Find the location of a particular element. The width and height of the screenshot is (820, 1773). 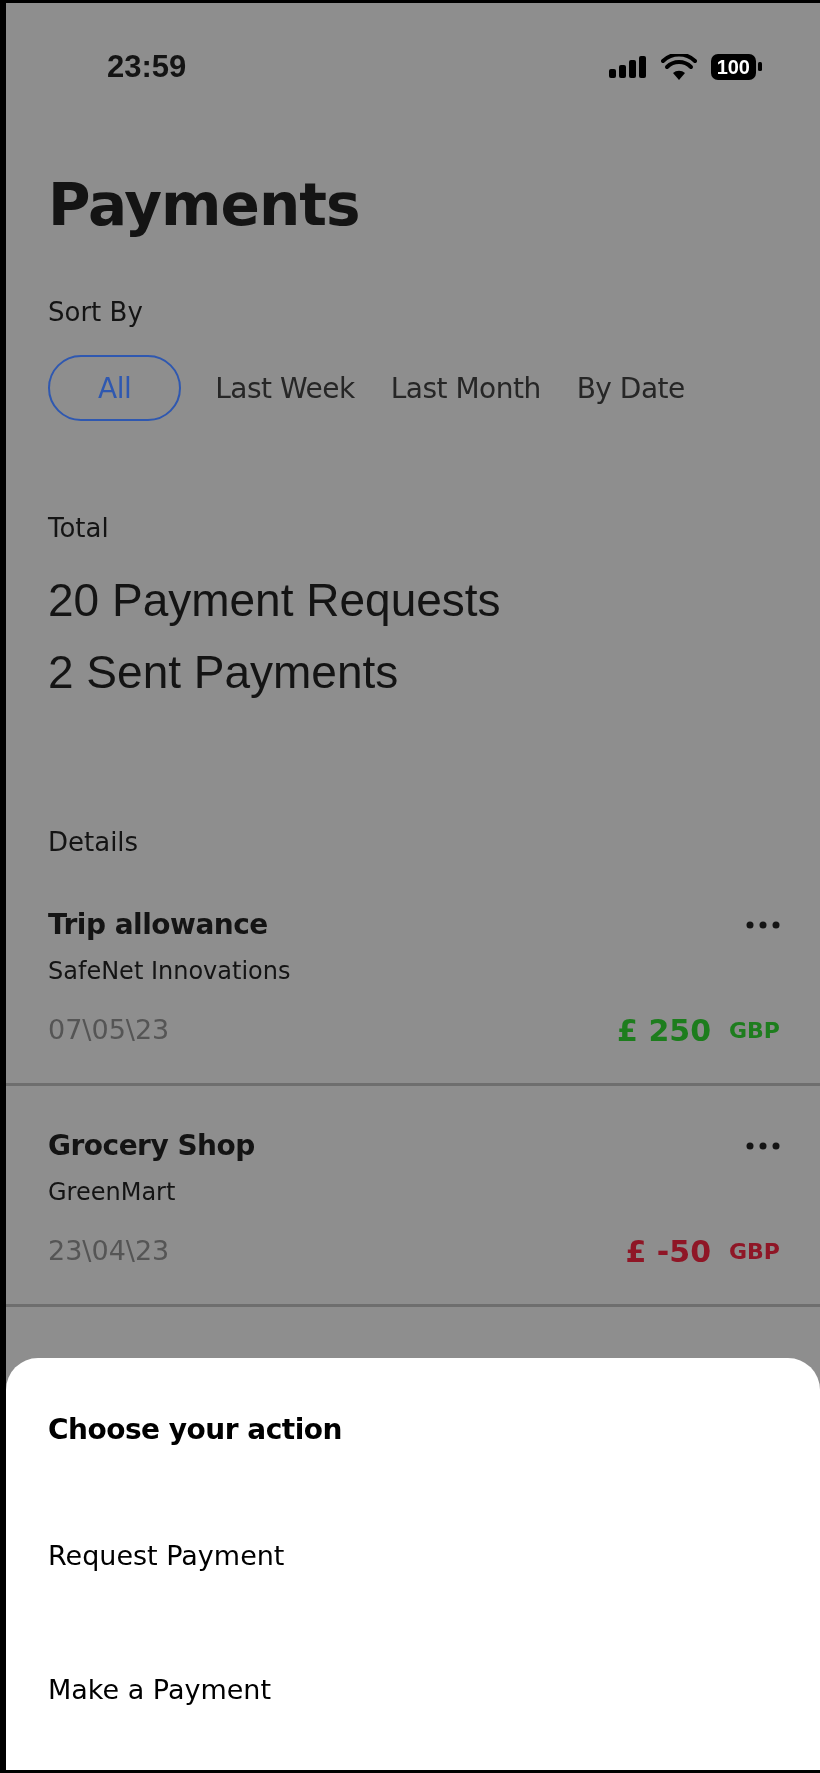

sort-label: Sort By is located at coordinates (96, 312).